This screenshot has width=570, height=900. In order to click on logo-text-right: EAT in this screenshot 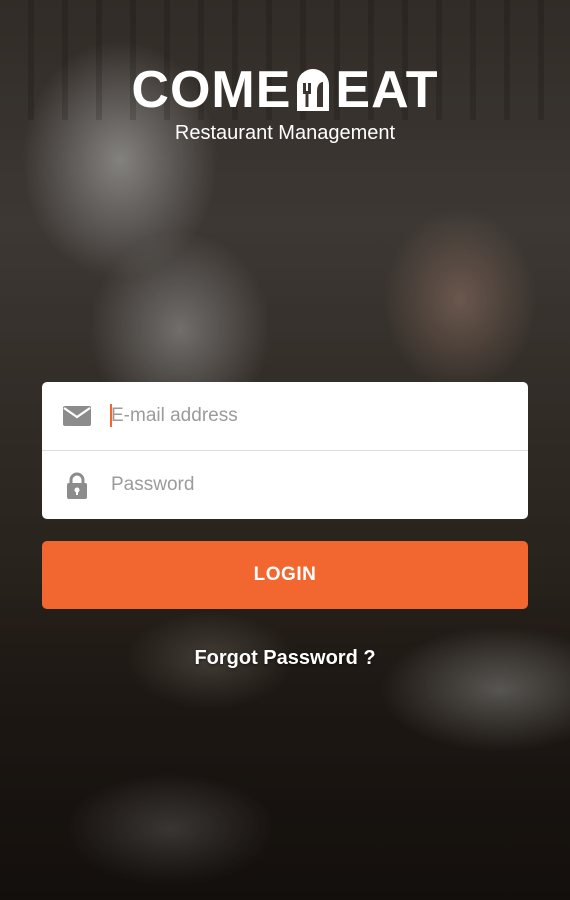, I will do `click(387, 90)`.